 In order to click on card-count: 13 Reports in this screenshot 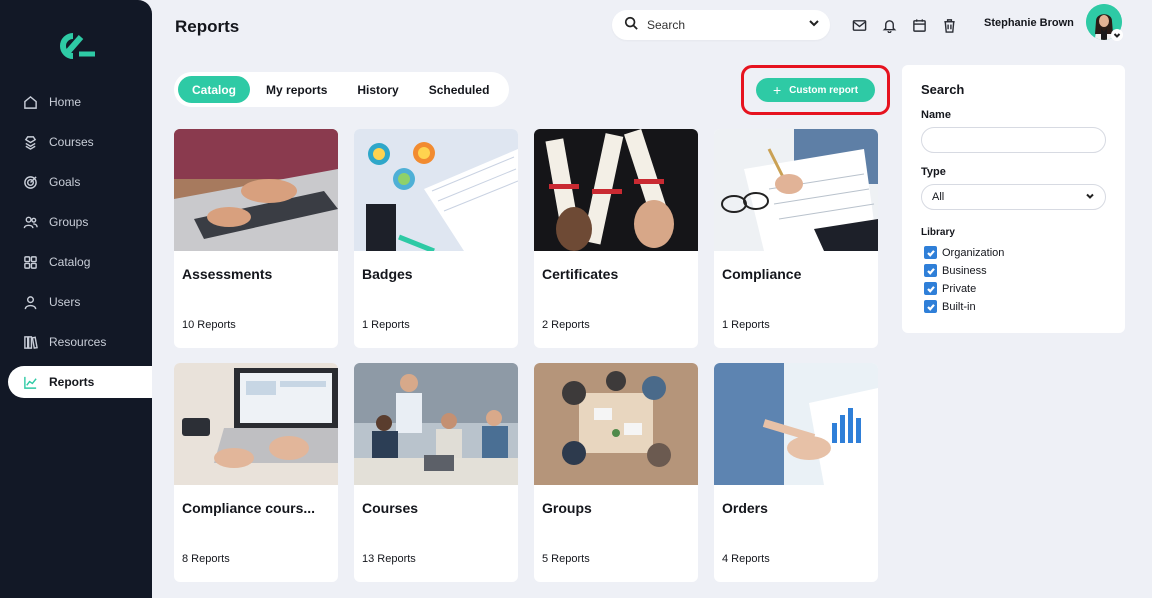, I will do `click(389, 559)`.